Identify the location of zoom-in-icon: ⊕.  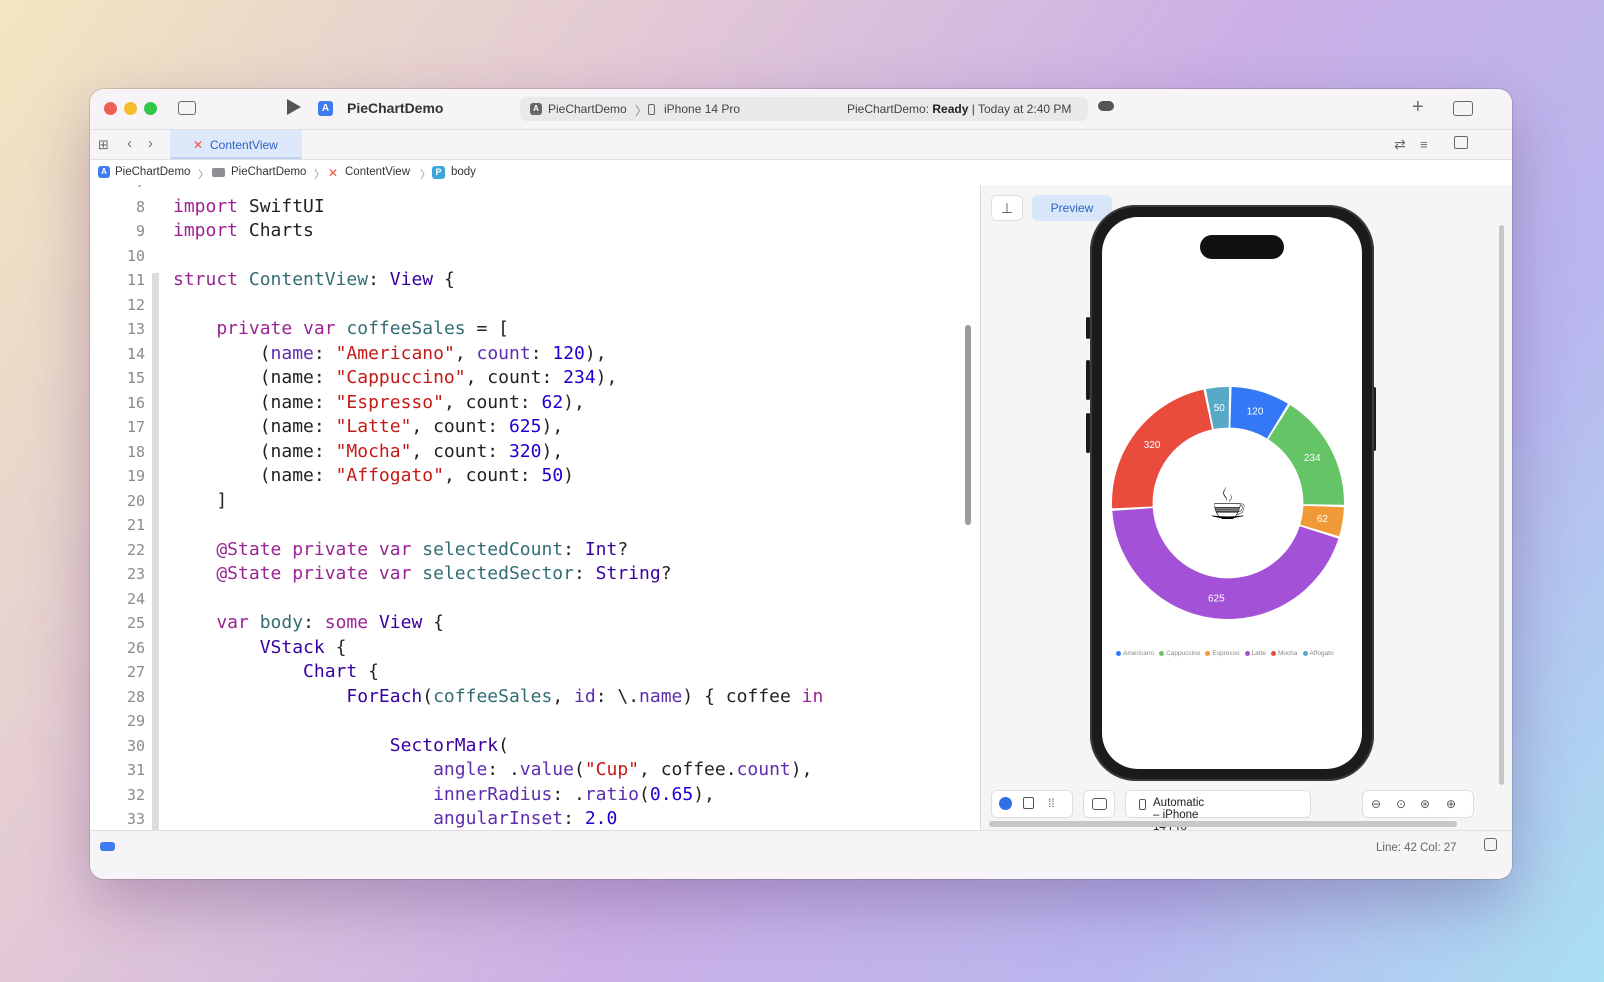
(1451, 804).